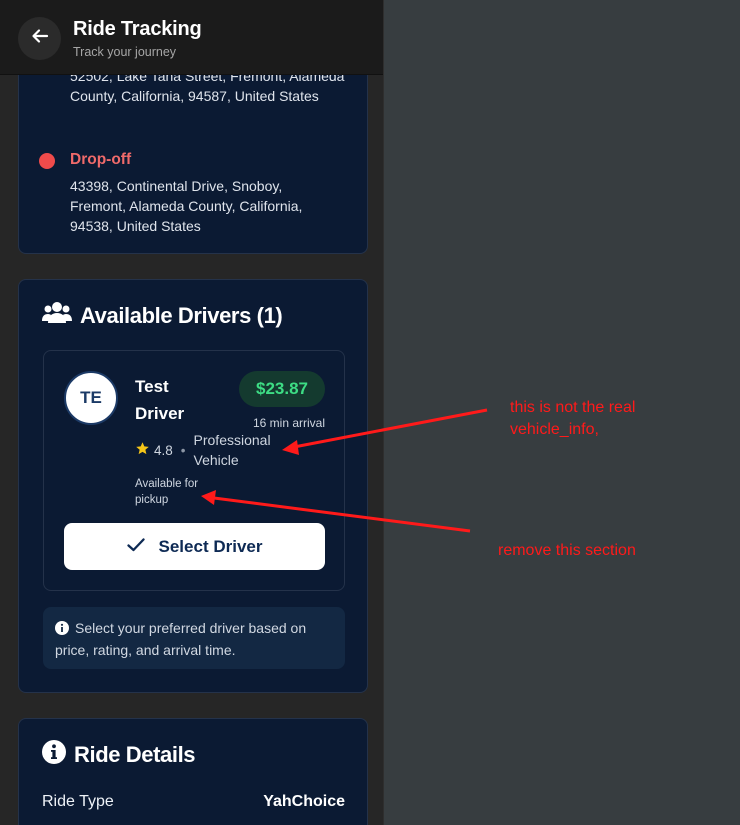 The image size is (740, 825). I want to click on ride-details-card: Ride Details Ride Type YahChoice, so click(193, 771).